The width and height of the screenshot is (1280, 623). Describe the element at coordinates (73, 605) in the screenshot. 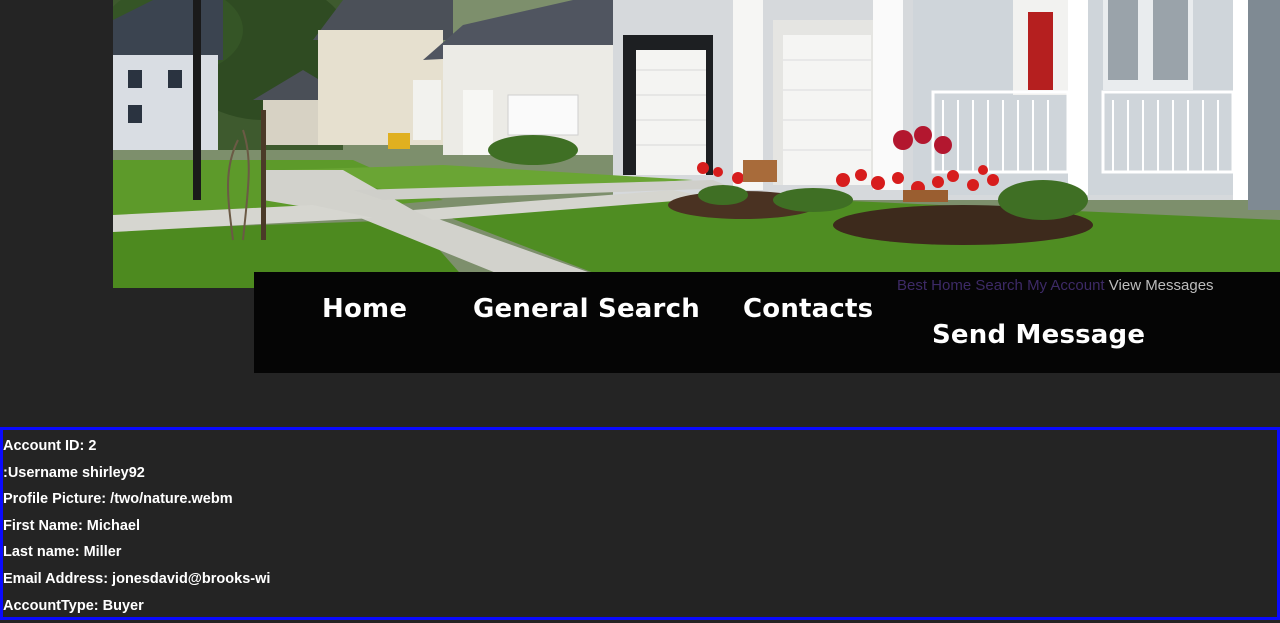

I see `account-type-row: AccountType: Buyer` at that location.